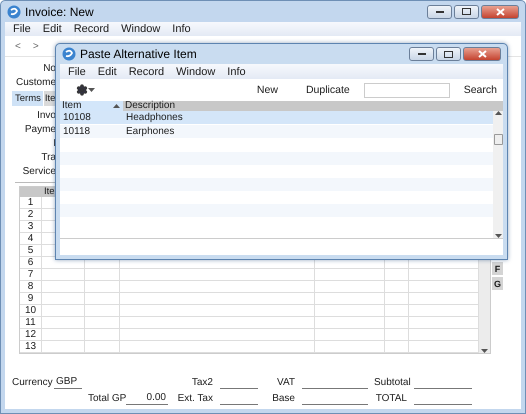 The width and height of the screenshot is (526, 414). What do you see at coordinates (54, 144) in the screenshot?
I see `field-label: I` at bounding box center [54, 144].